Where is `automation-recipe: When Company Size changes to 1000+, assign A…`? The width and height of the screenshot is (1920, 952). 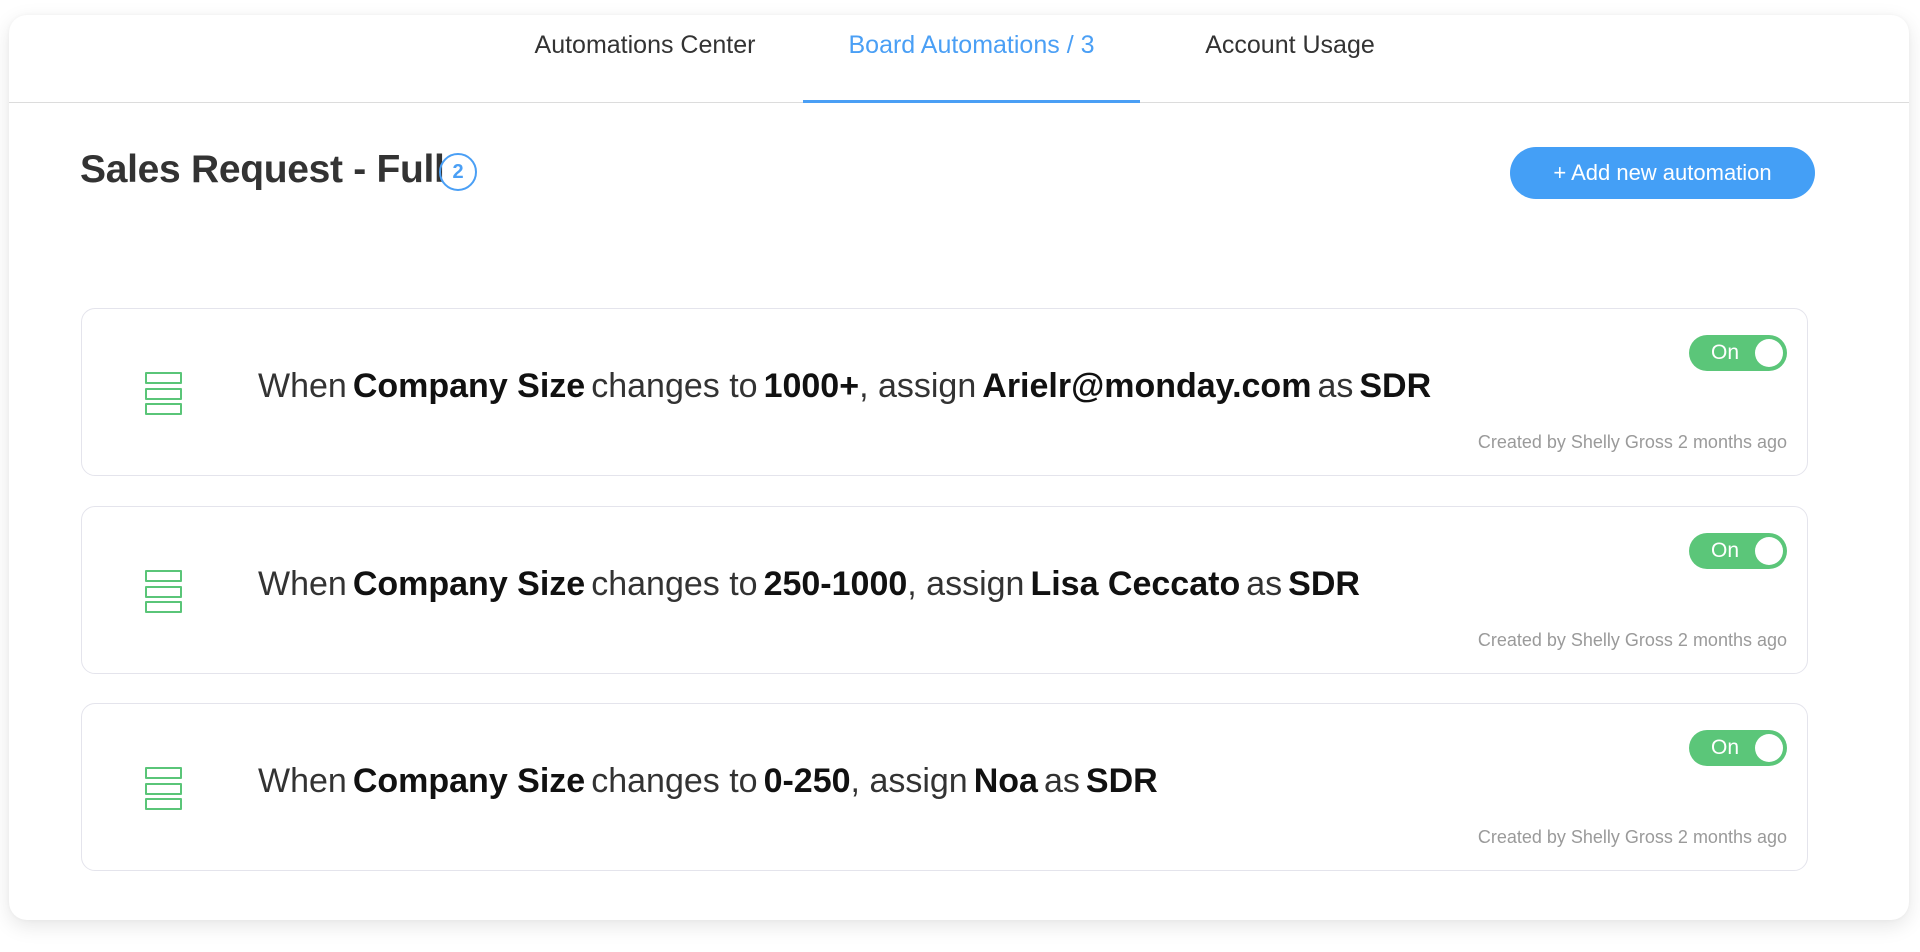
automation-recipe: When Company Size changes to 1000+, assign A… is located at coordinates (847, 386).